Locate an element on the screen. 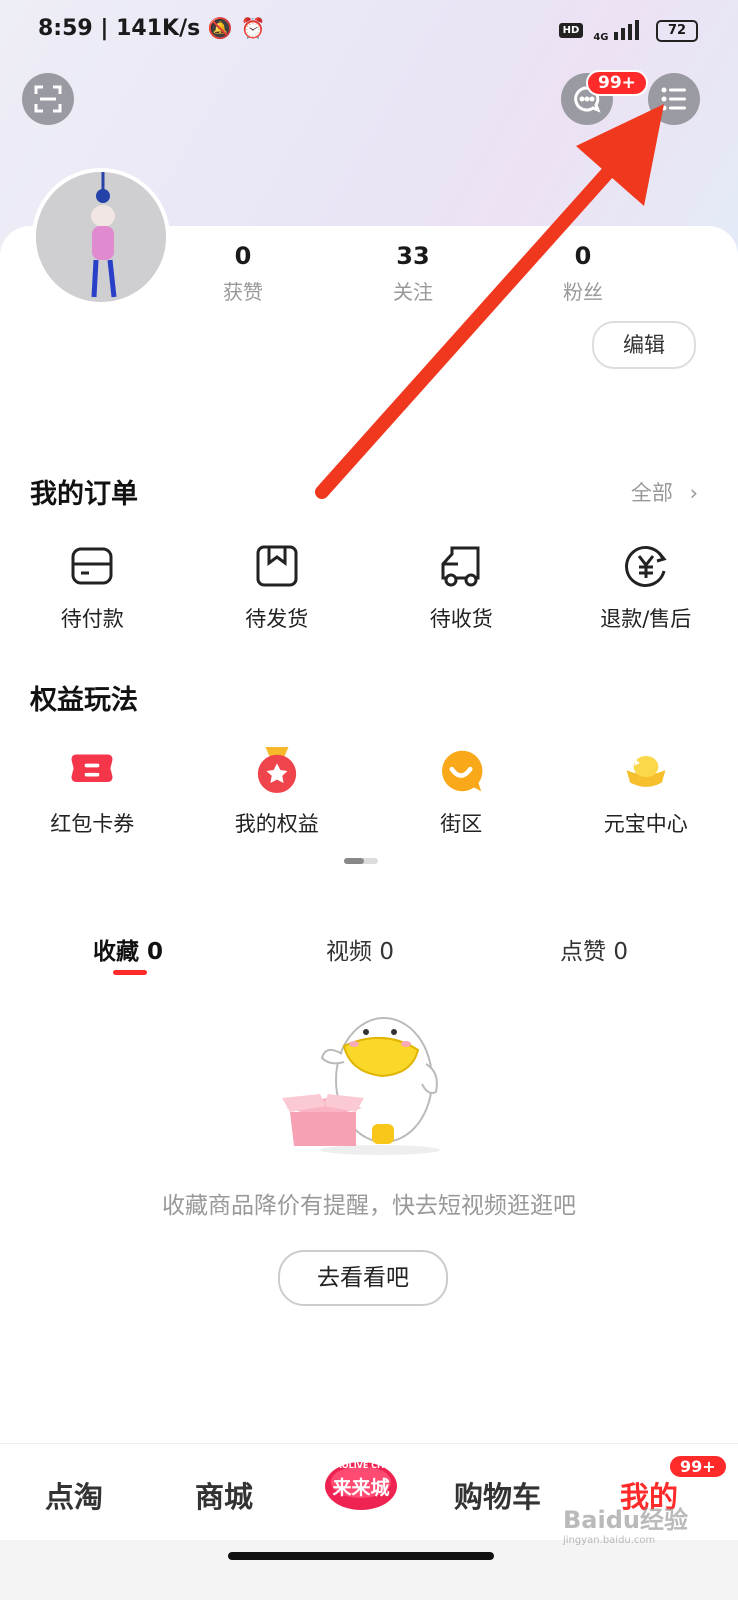 This screenshot has width=738, height=1600. benefit-ingot-center: 元宝中心 is located at coordinates (646, 793).